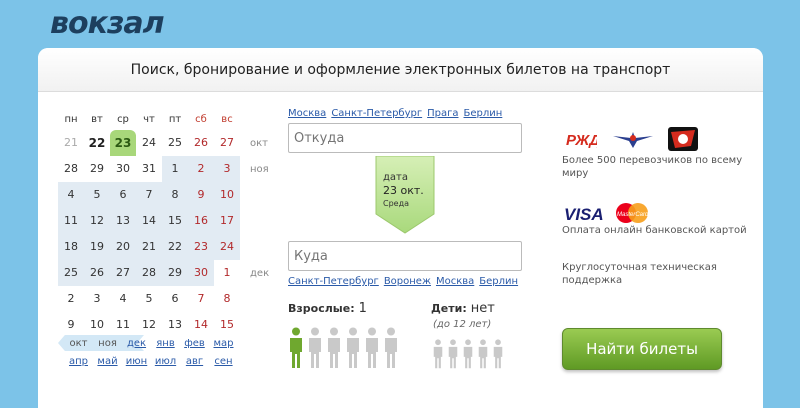 The image size is (800, 408). What do you see at coordinates (201, 195) in the screenshot?
I see `calendar-day: 9` at bounding box center [201, 195].